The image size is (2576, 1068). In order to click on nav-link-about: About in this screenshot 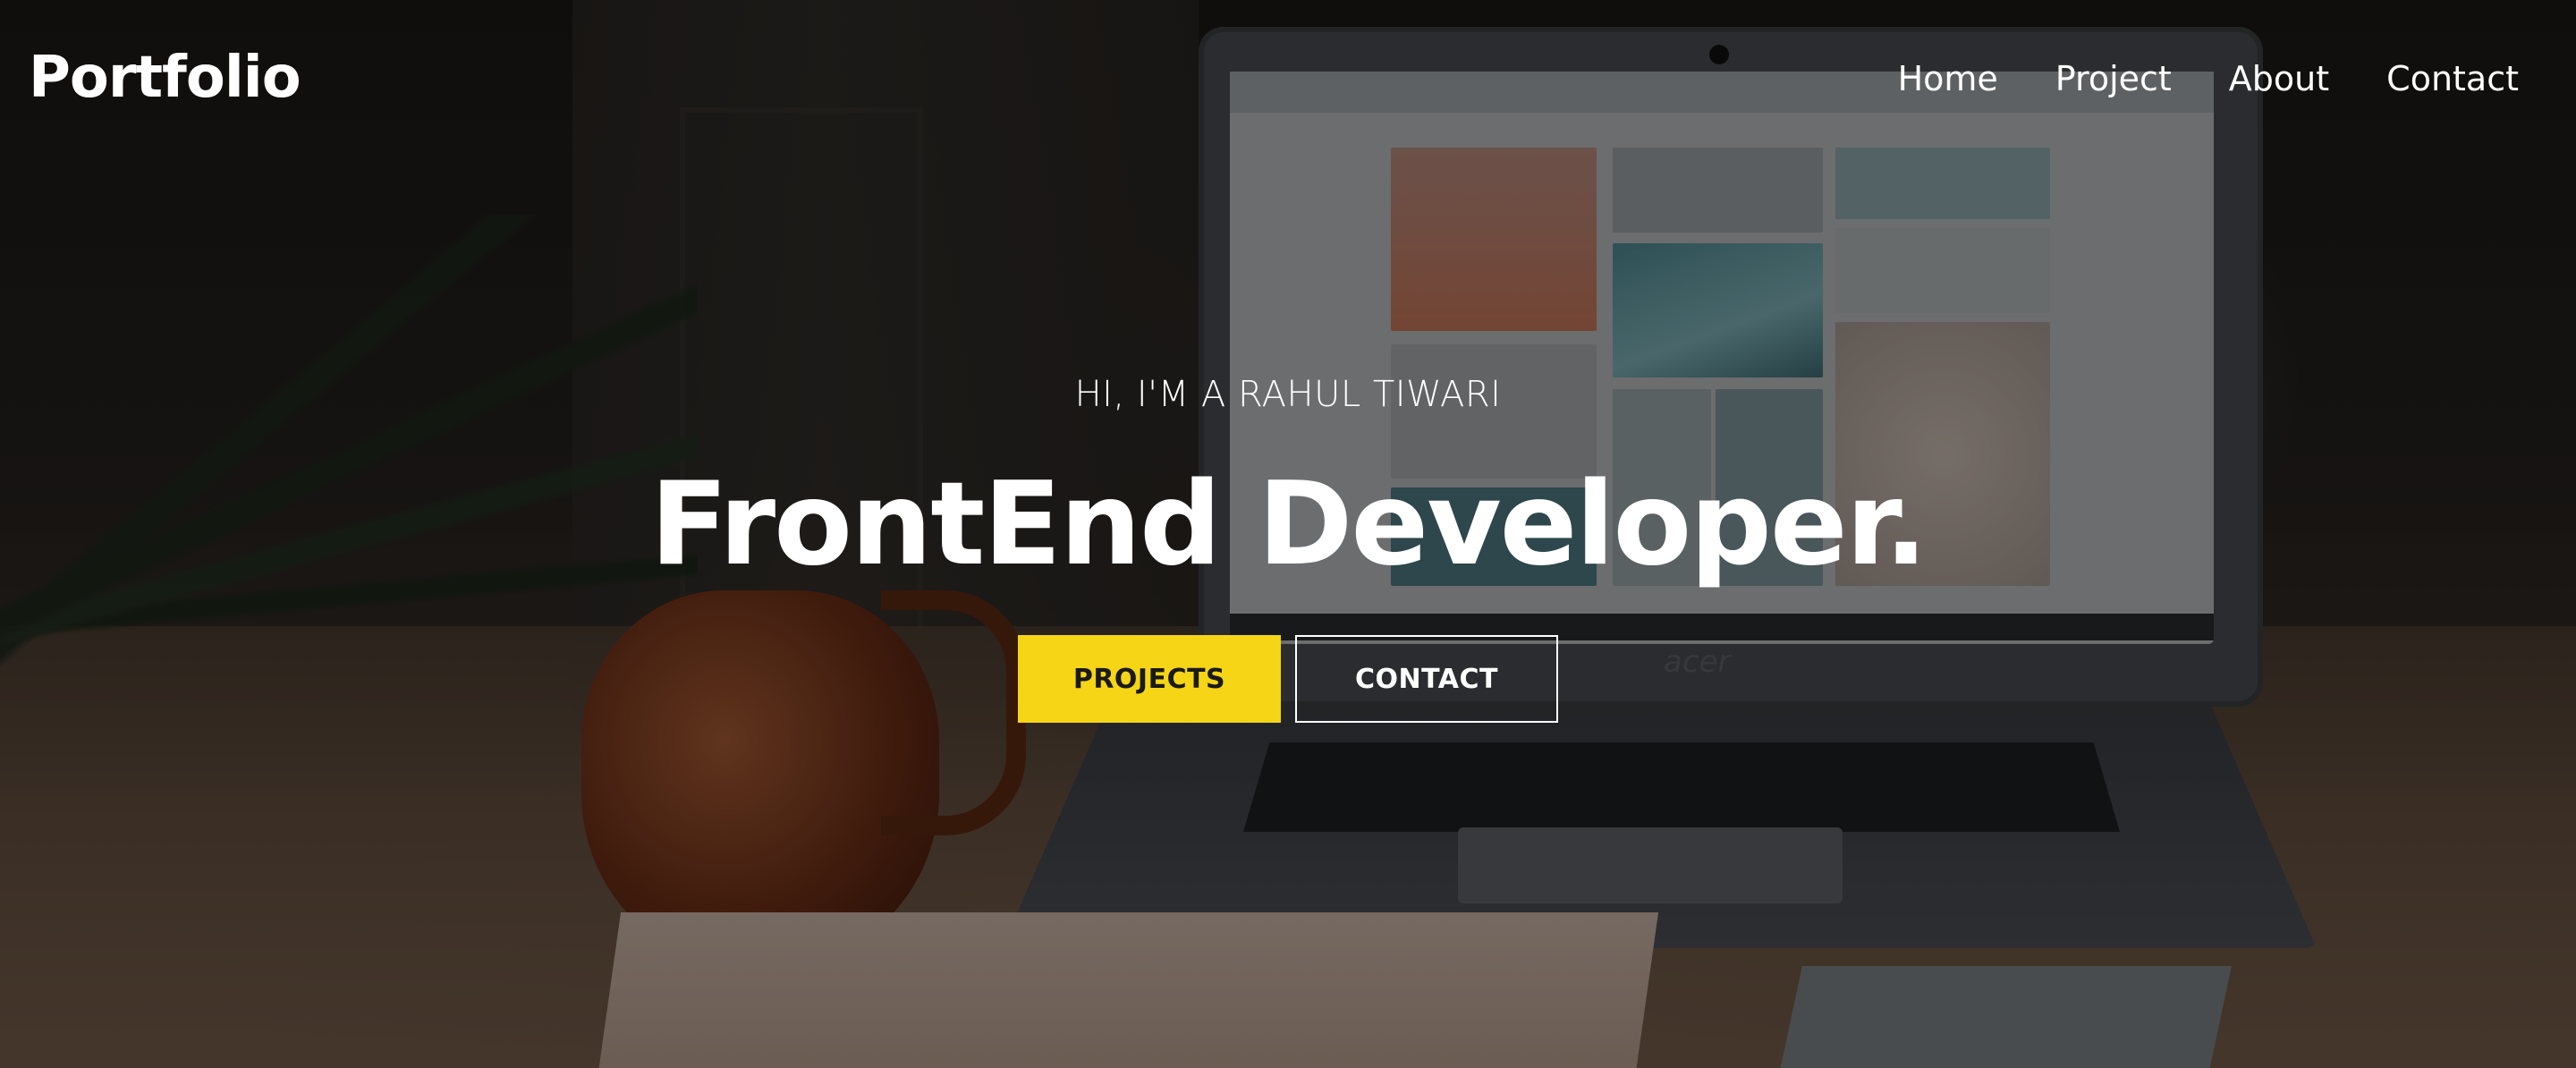, I will do `click(2279, 78)`.